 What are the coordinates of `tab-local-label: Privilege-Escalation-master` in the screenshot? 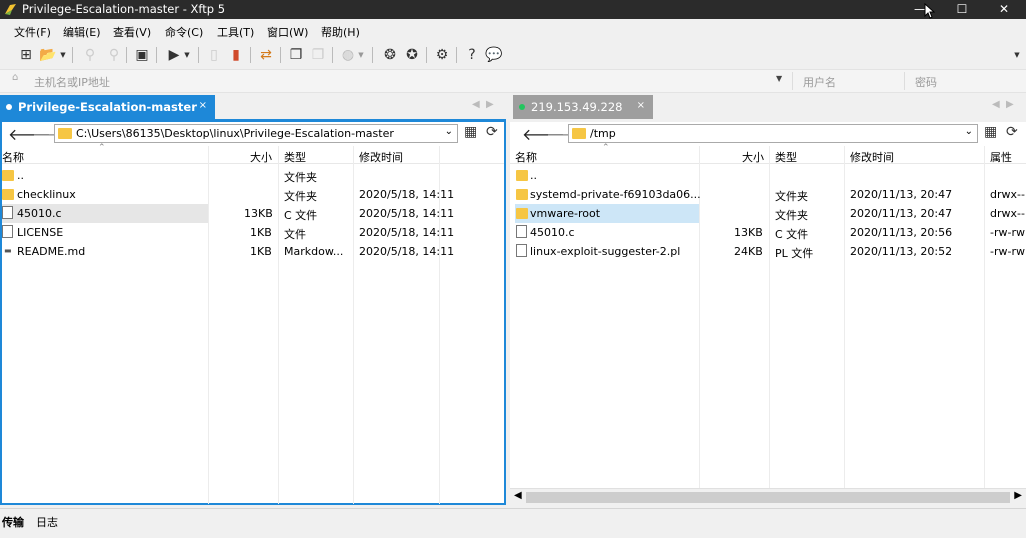 It's located at (107, 107).